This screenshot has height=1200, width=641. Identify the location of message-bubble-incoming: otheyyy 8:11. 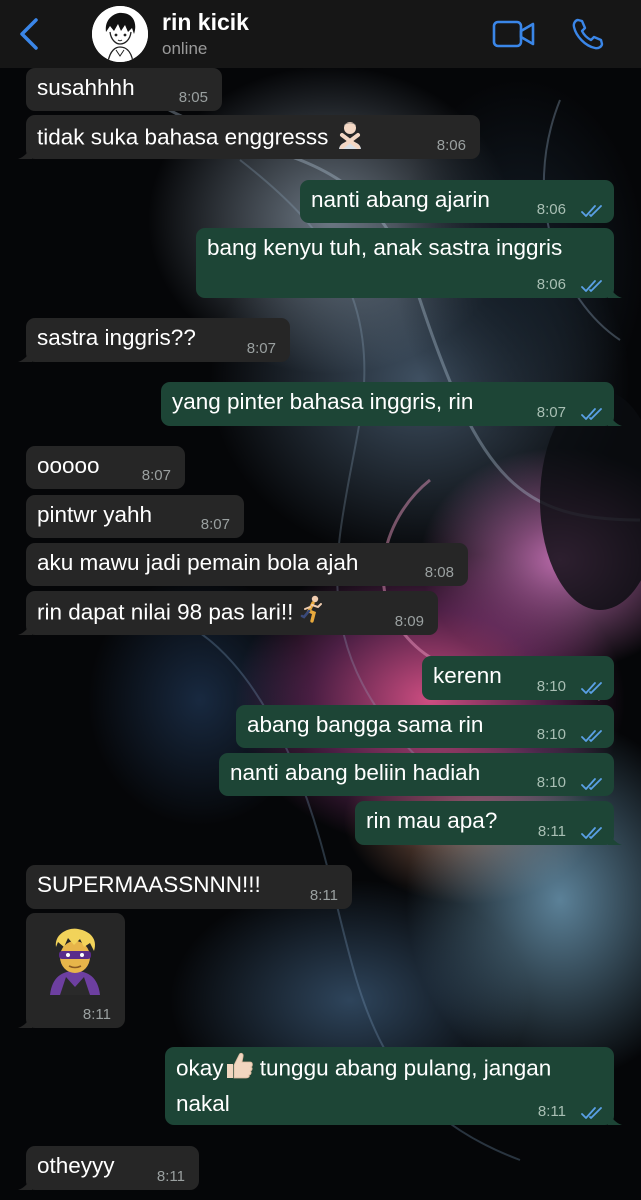
(108, 1168).